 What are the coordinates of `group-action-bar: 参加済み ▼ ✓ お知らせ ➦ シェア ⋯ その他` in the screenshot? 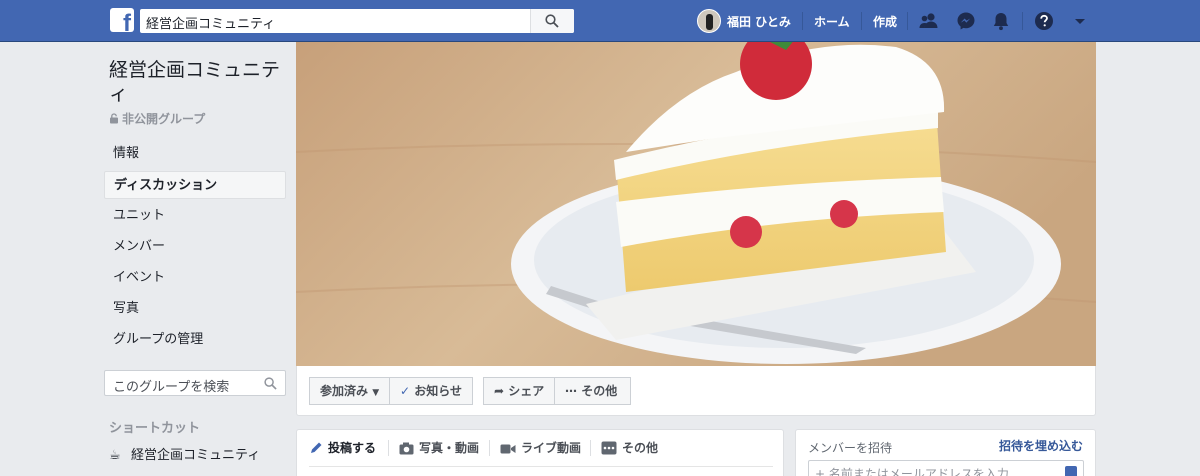 It's located at (696, 391).